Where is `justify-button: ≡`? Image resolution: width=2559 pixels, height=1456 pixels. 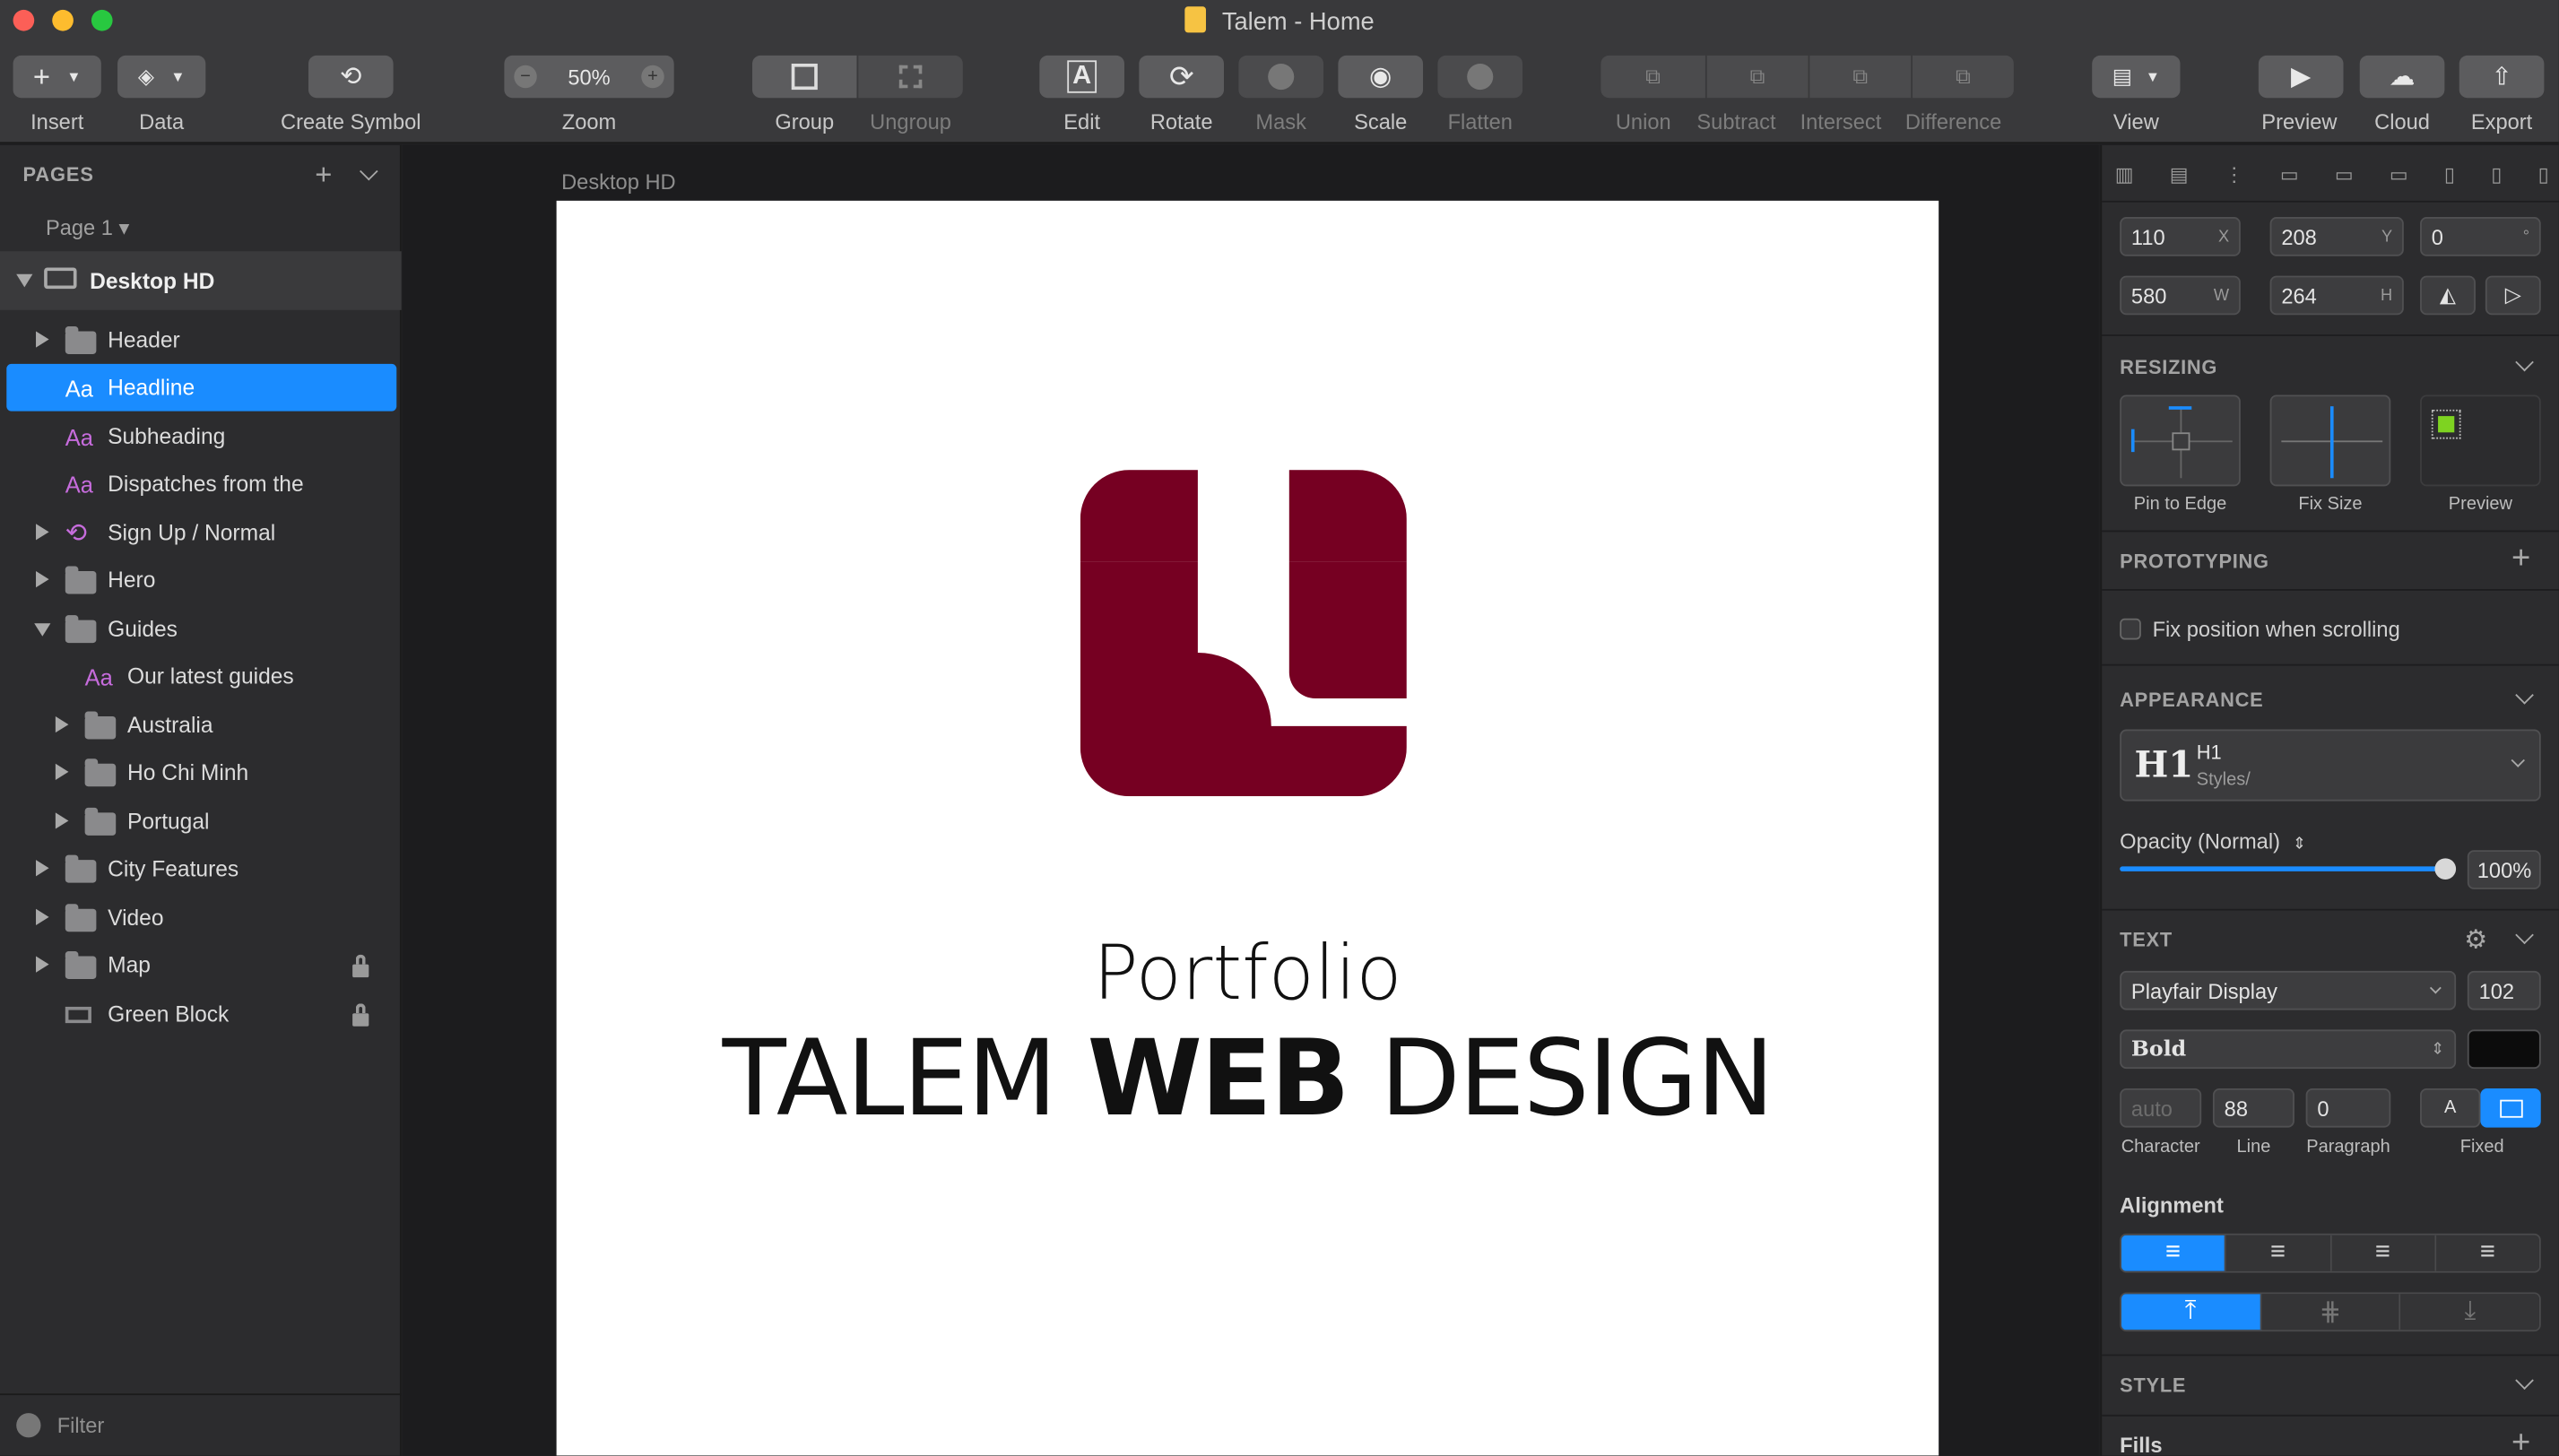 justify-button: ≡ is located at coordinates (2487, 1253).